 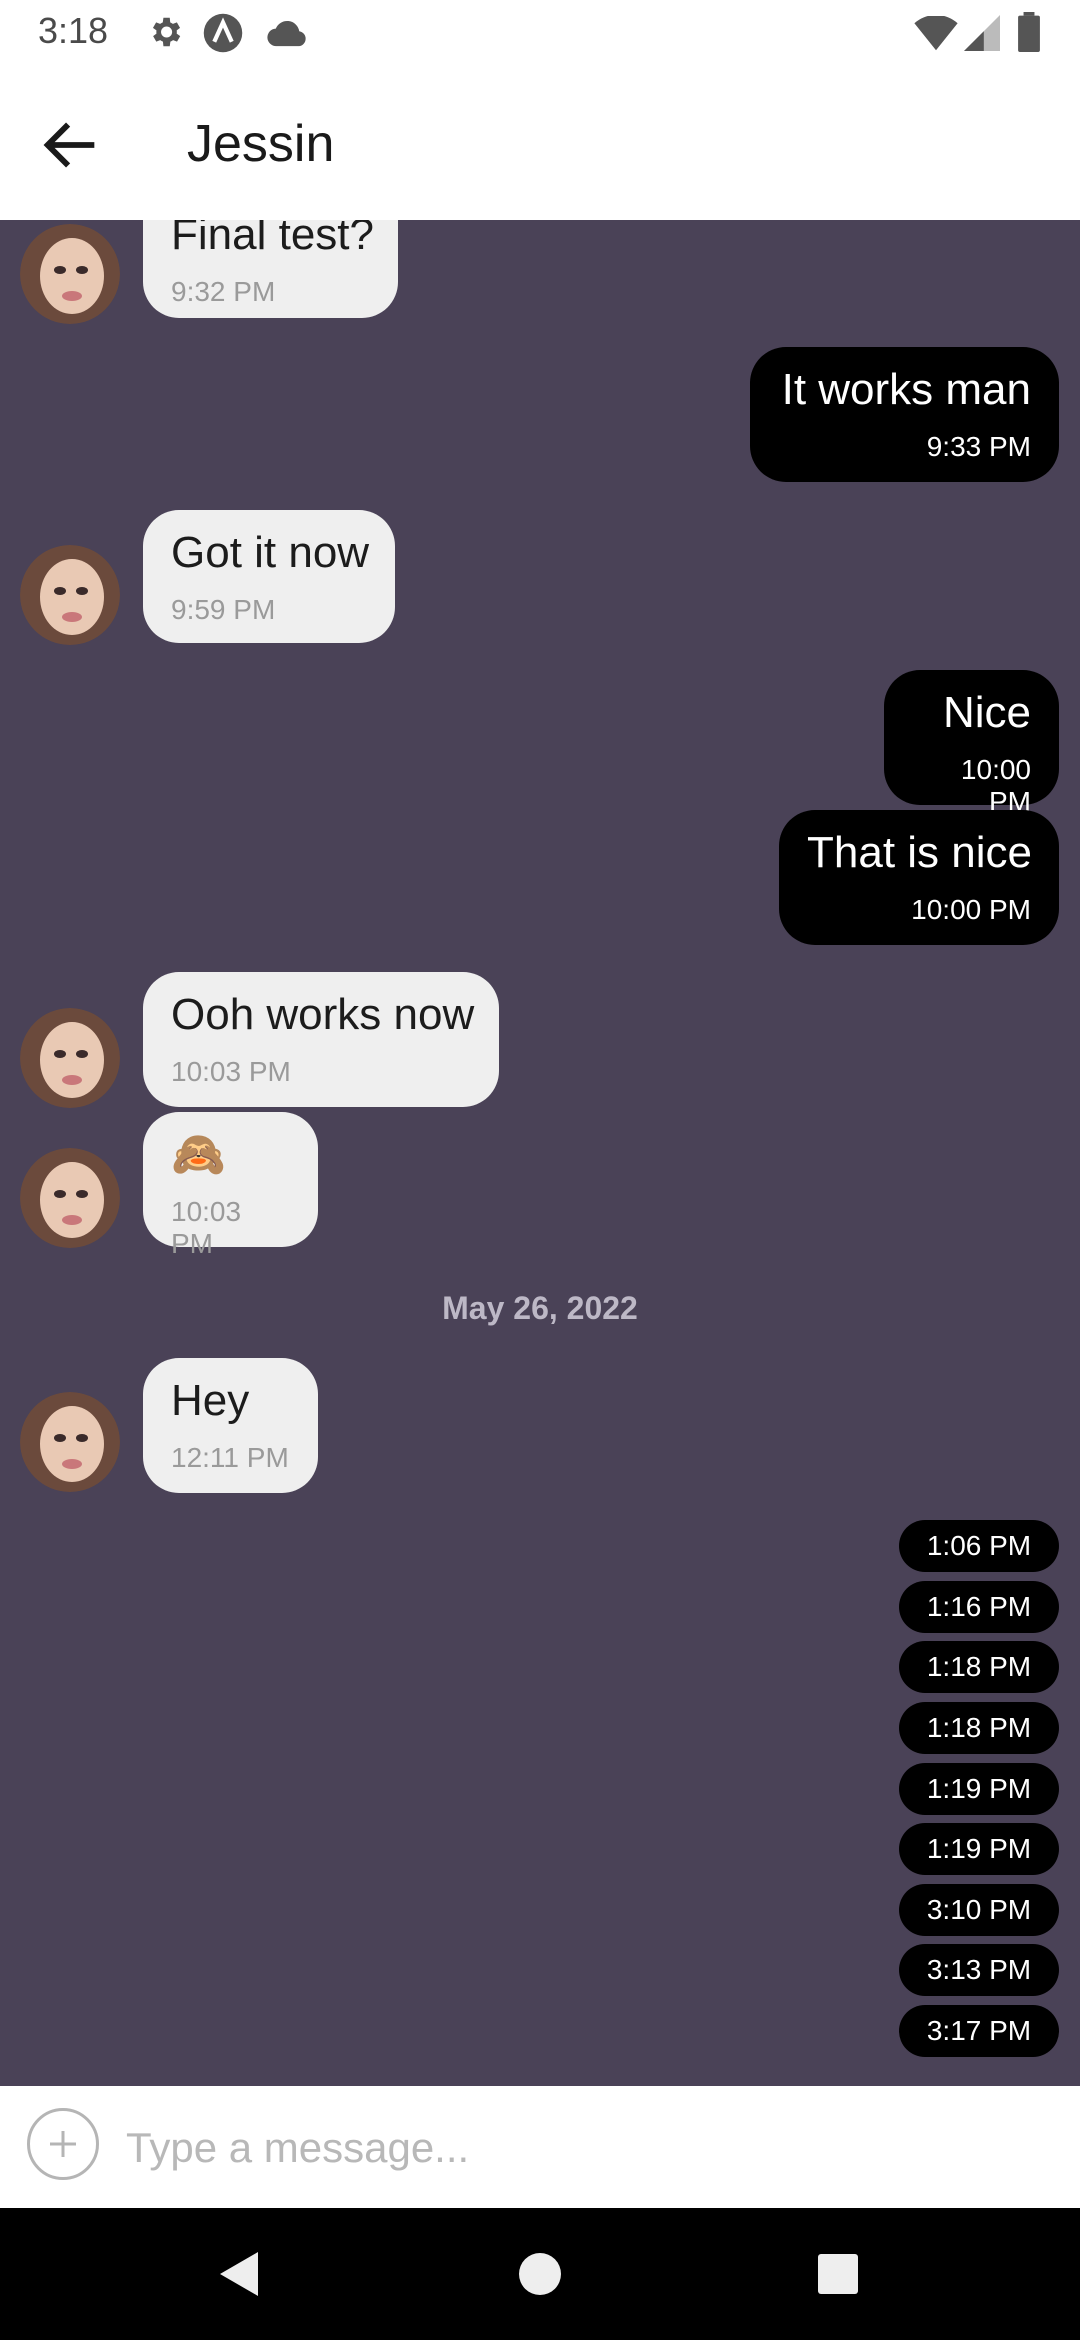 What do you see at coordinates (230, 1185) in the screenshot?
I see `incoming-message: 🙈 10:03 PM` at bounding box center [230, 1185].